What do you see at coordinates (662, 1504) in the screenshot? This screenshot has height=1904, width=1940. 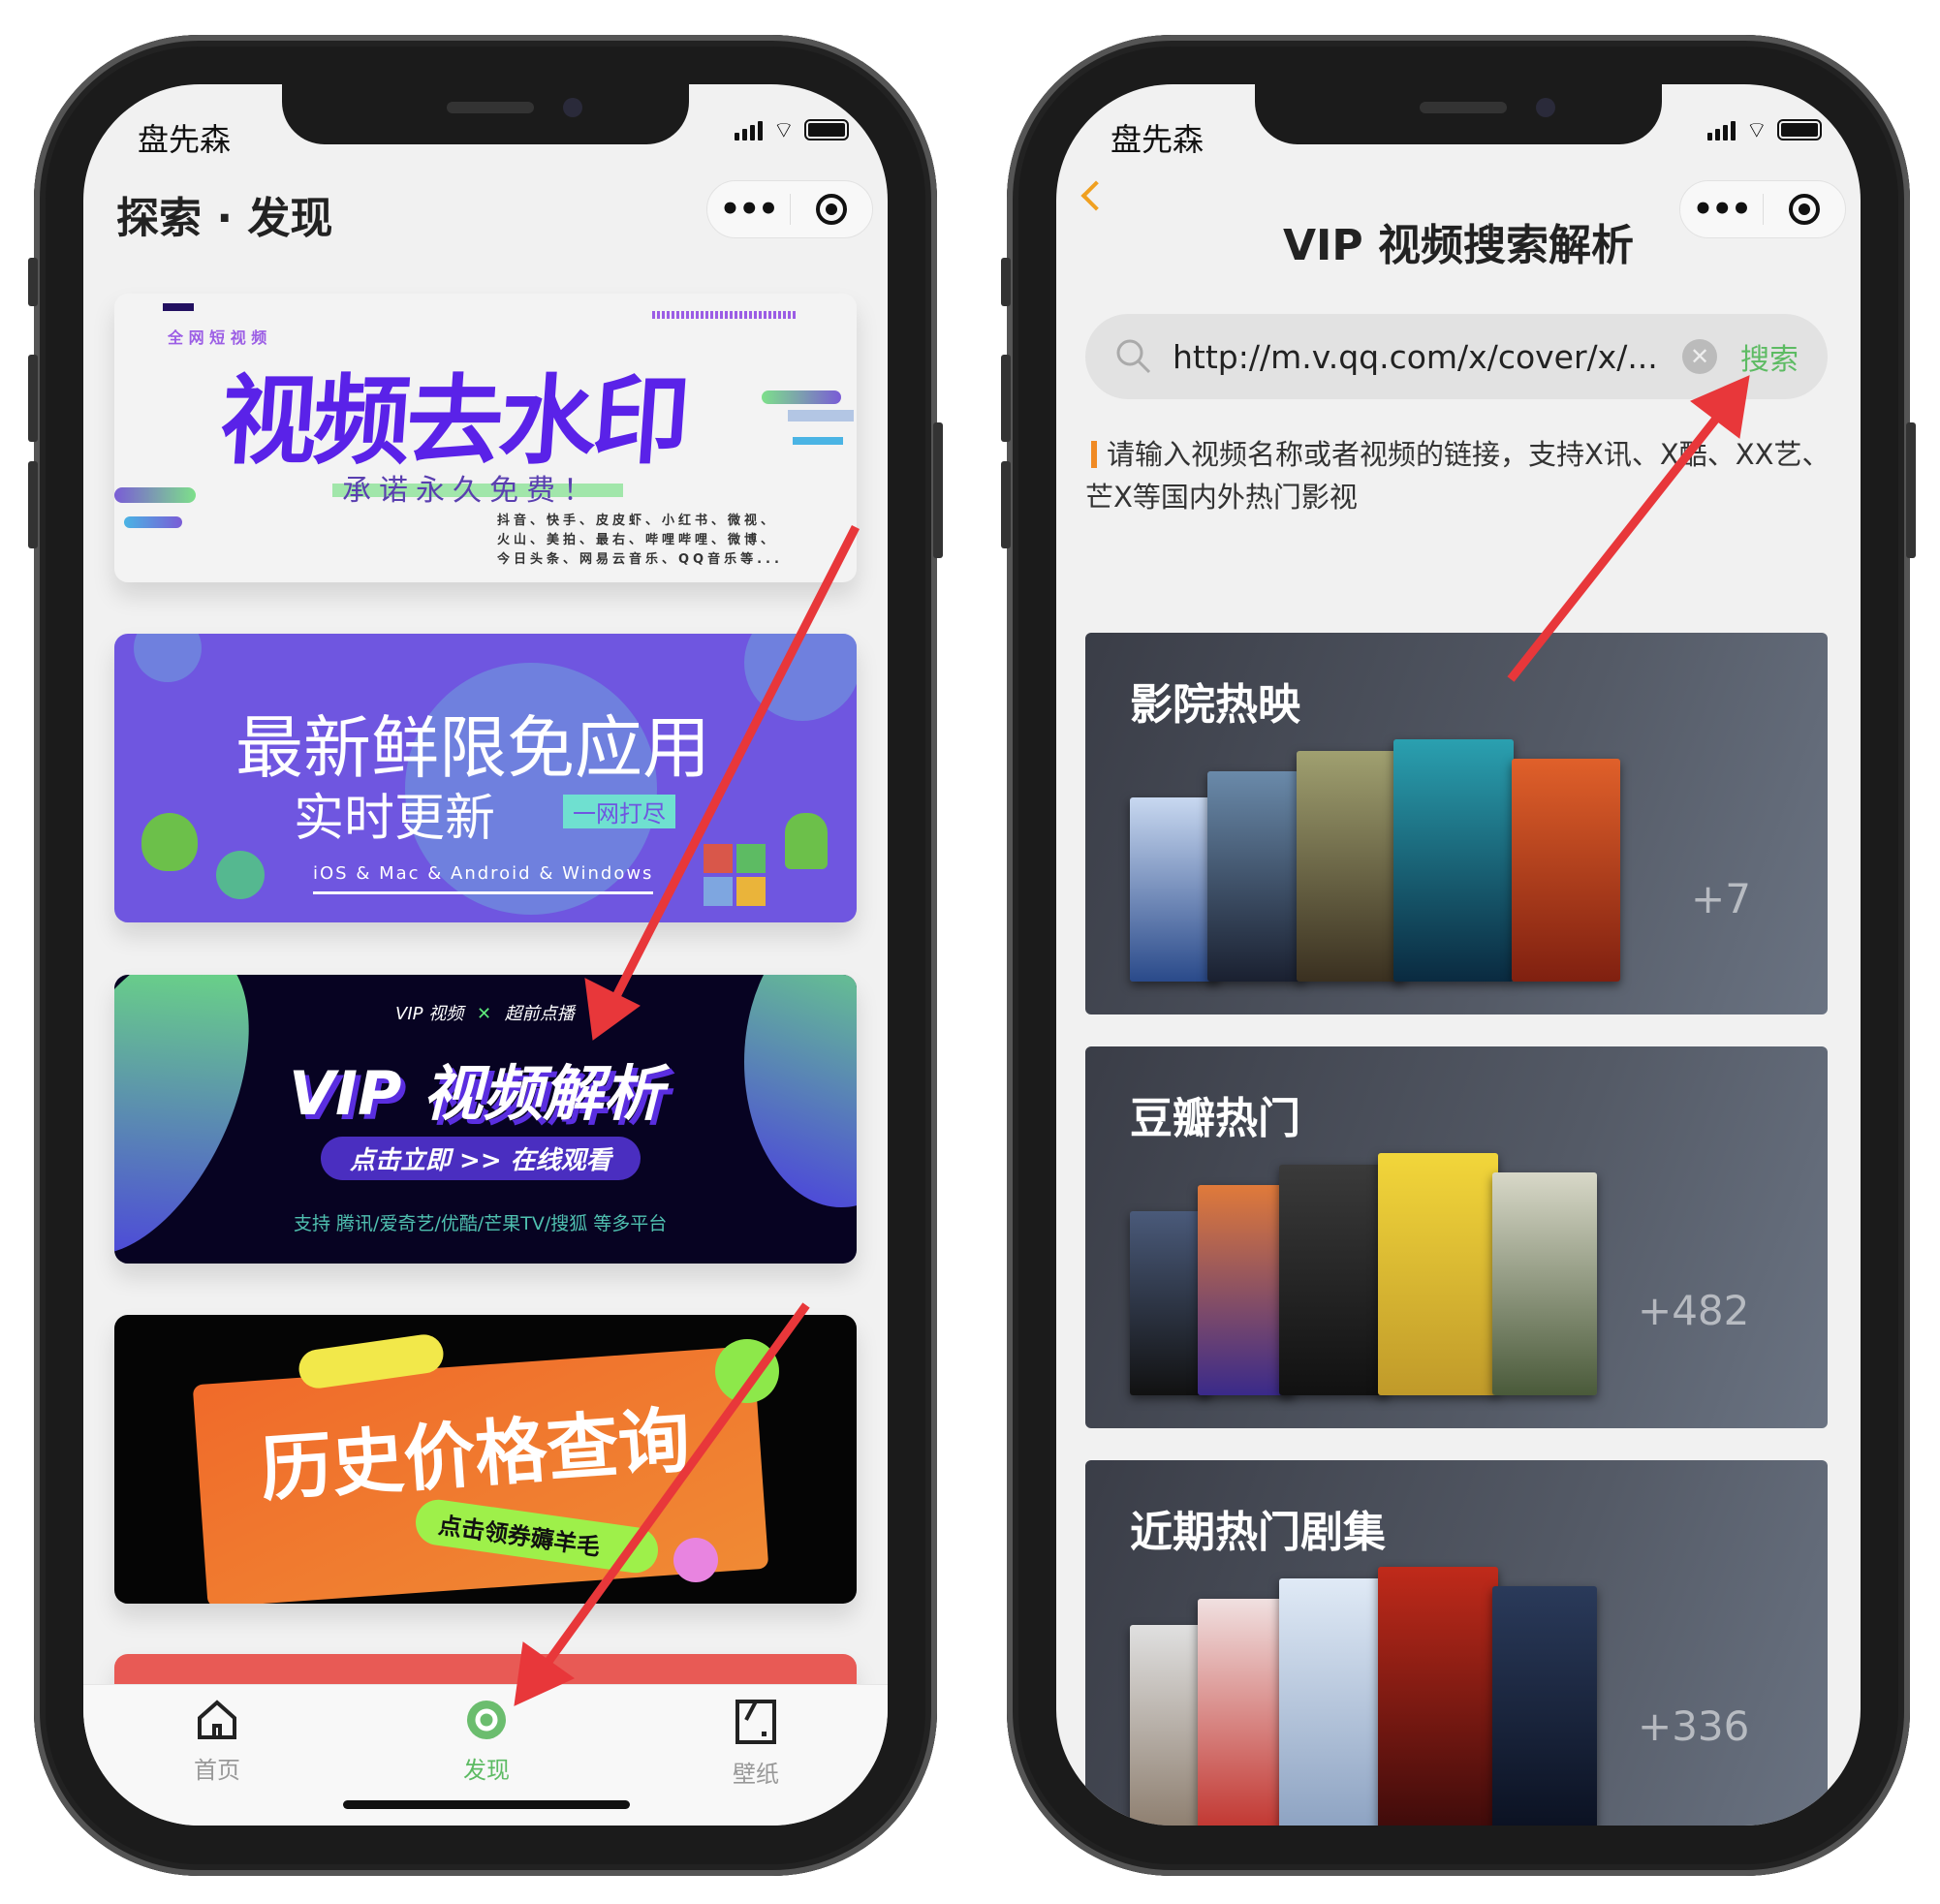 I see `arrow-to-discover-tab` at bounding box center [662, 1504].